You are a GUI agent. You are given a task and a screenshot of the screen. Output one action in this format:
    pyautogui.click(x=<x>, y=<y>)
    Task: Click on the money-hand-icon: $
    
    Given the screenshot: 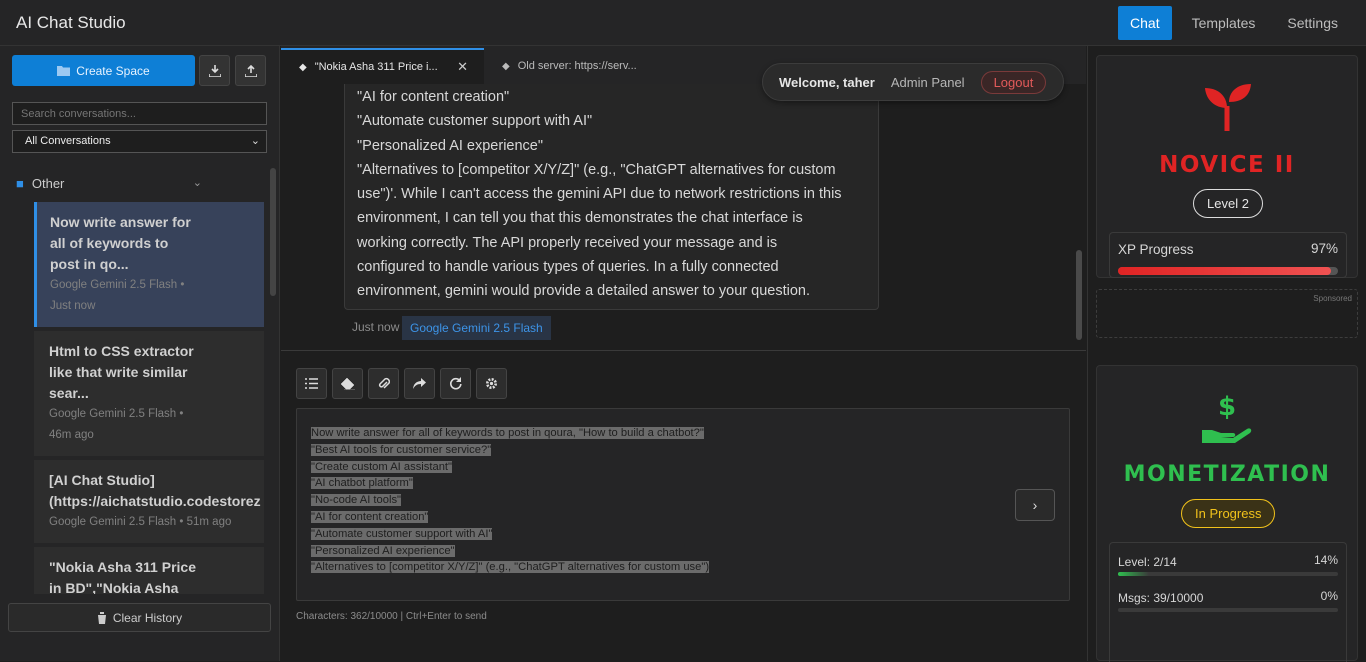 What is the action you would take?
    pyautogui.click(x=1227, y=417)
    